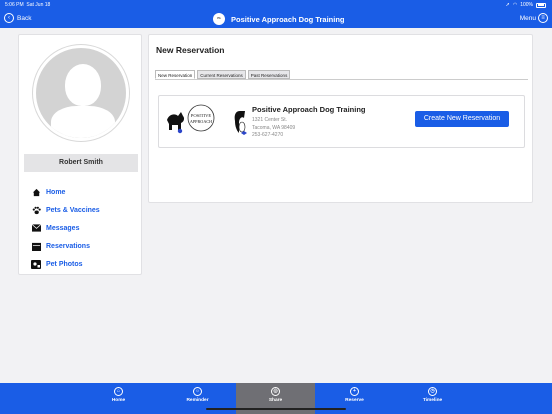 This screenshot has width=552, height=414. I want to click on svg-text: APPROACH, so click(201, 121).